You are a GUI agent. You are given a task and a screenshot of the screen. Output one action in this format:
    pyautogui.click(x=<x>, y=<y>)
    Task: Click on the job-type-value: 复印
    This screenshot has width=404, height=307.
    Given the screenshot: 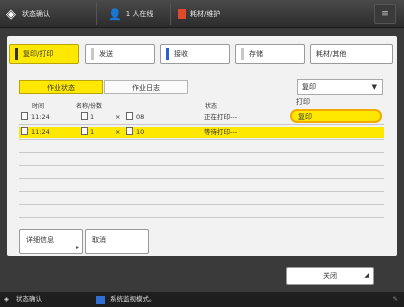 What is the action you would take?
    pyautogui.click(x=309, y=87)
    